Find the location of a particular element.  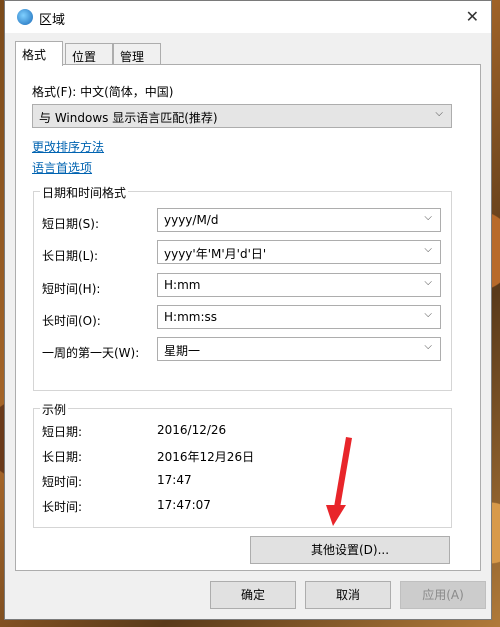

annotation-arrow is located at coordinates (339, 481).